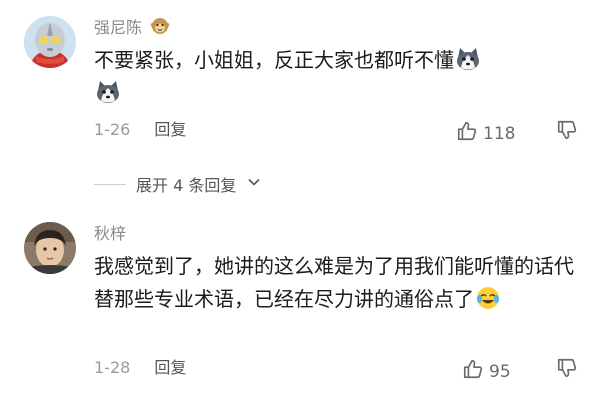 The width and height of the screenshot is (600, 401). What do you see at coordinates (186, 185) in the screenshot?
I see `expand-replies-label: 展开 4 条回复` at bounding box center [186, 185].